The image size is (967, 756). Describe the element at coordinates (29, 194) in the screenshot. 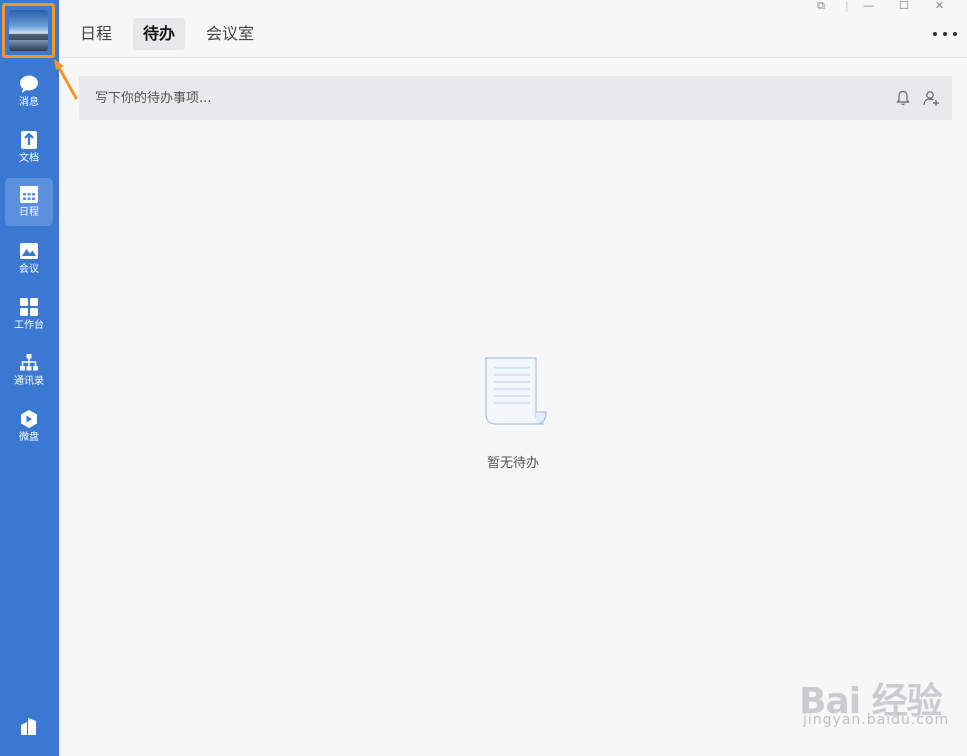

I see `calendar-icon` at that location.